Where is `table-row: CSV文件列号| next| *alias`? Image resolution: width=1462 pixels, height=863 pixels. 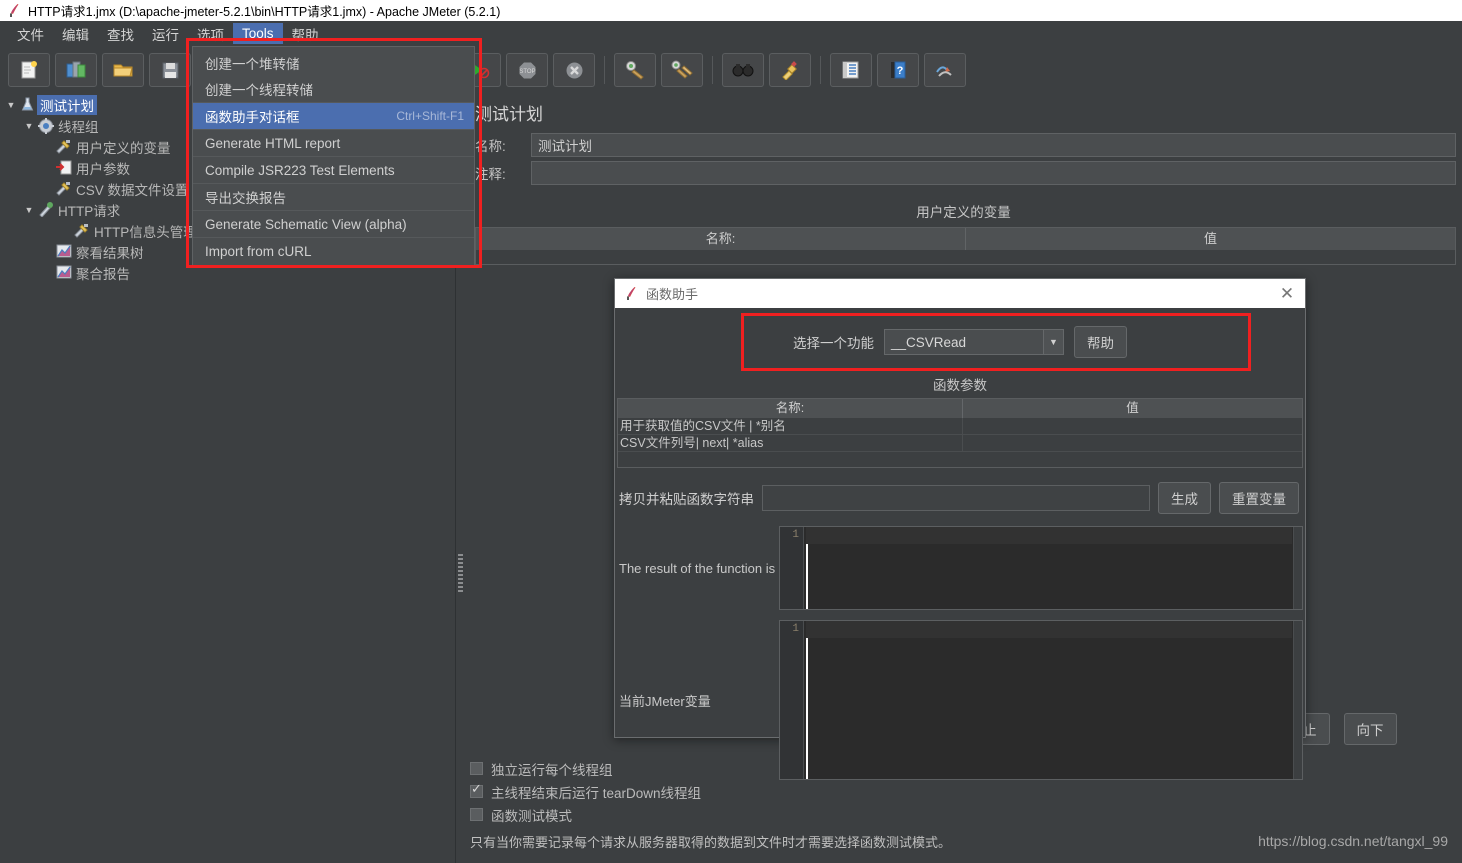 table-row: CSV文件列号| next| *alias is located at coordinates (960, 443).